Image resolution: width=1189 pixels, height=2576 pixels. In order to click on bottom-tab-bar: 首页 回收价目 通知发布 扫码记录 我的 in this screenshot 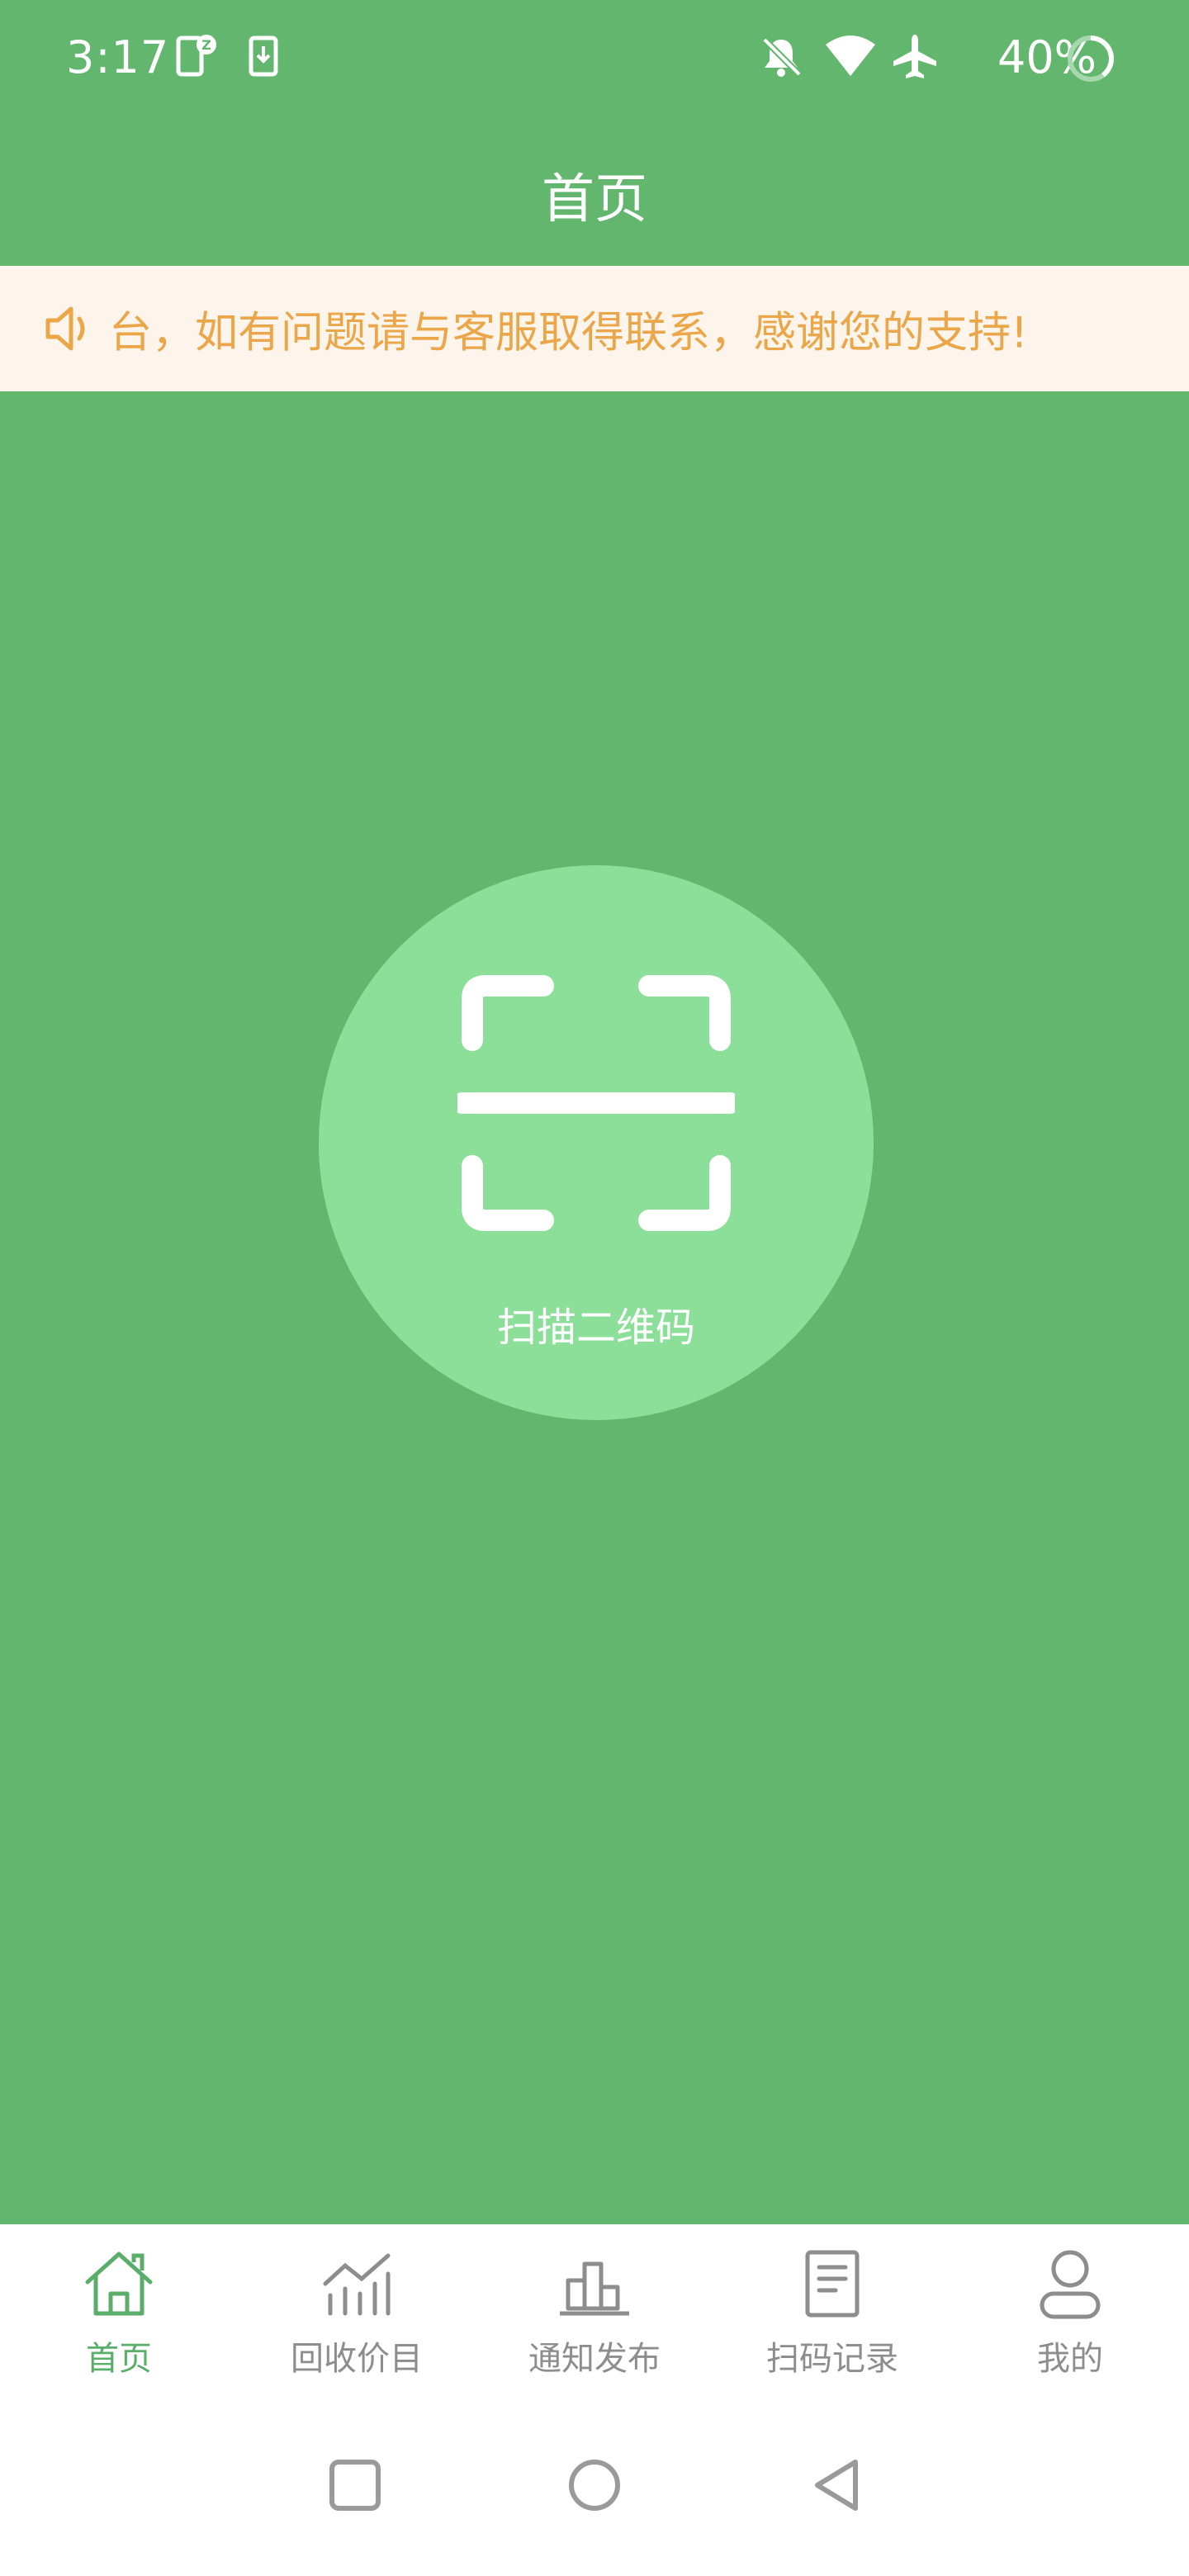, I will do `click(594, 2312)`.